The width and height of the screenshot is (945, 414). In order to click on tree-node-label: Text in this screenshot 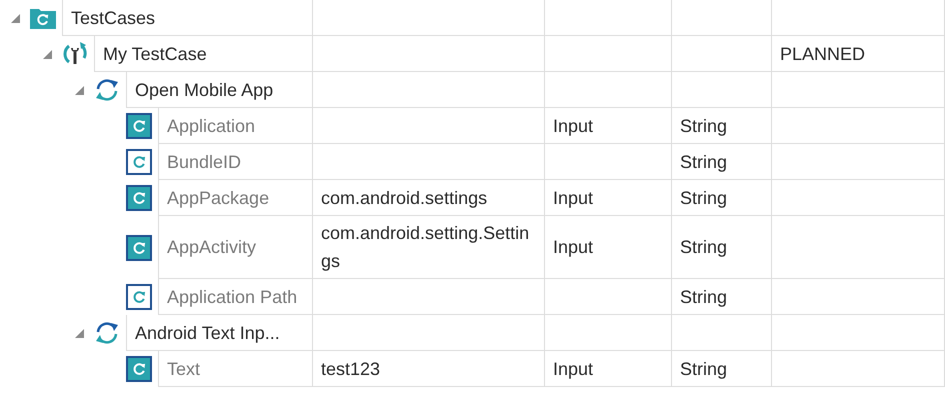, I will do `click(235, 369)`.